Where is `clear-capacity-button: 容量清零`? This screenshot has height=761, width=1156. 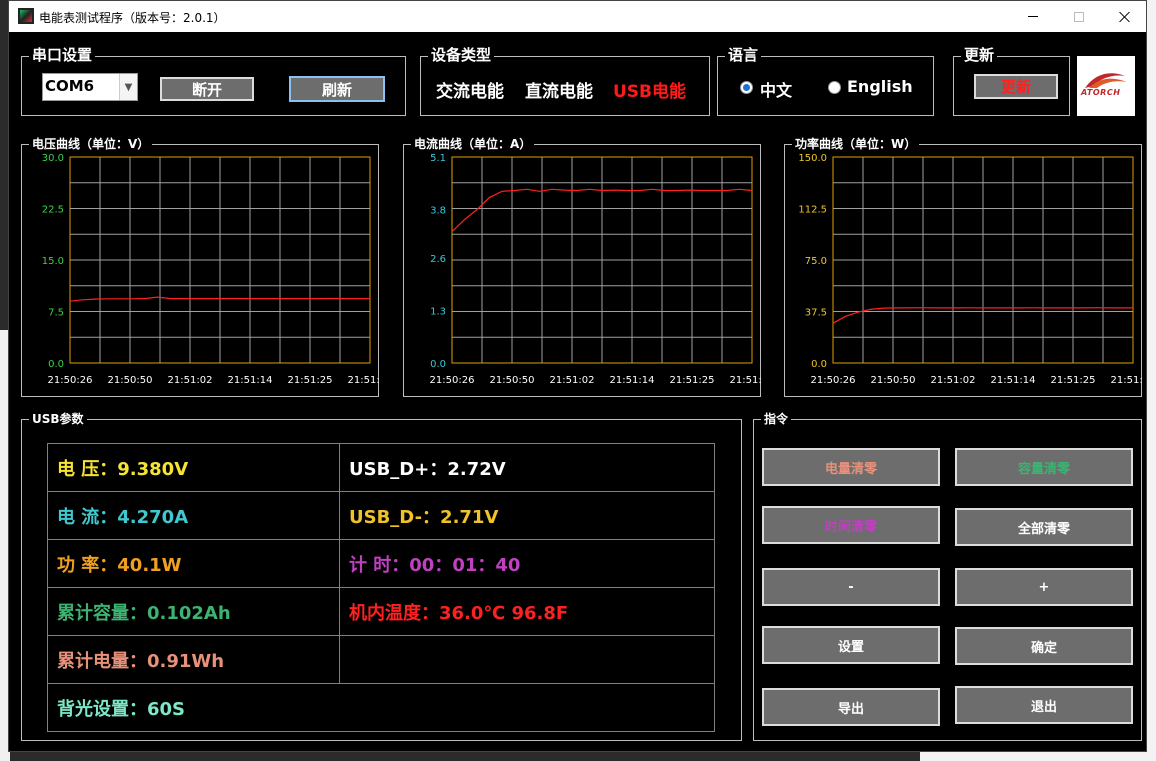 clear-capacity-button: 容量清零 is located at coordinates (1044, 467).